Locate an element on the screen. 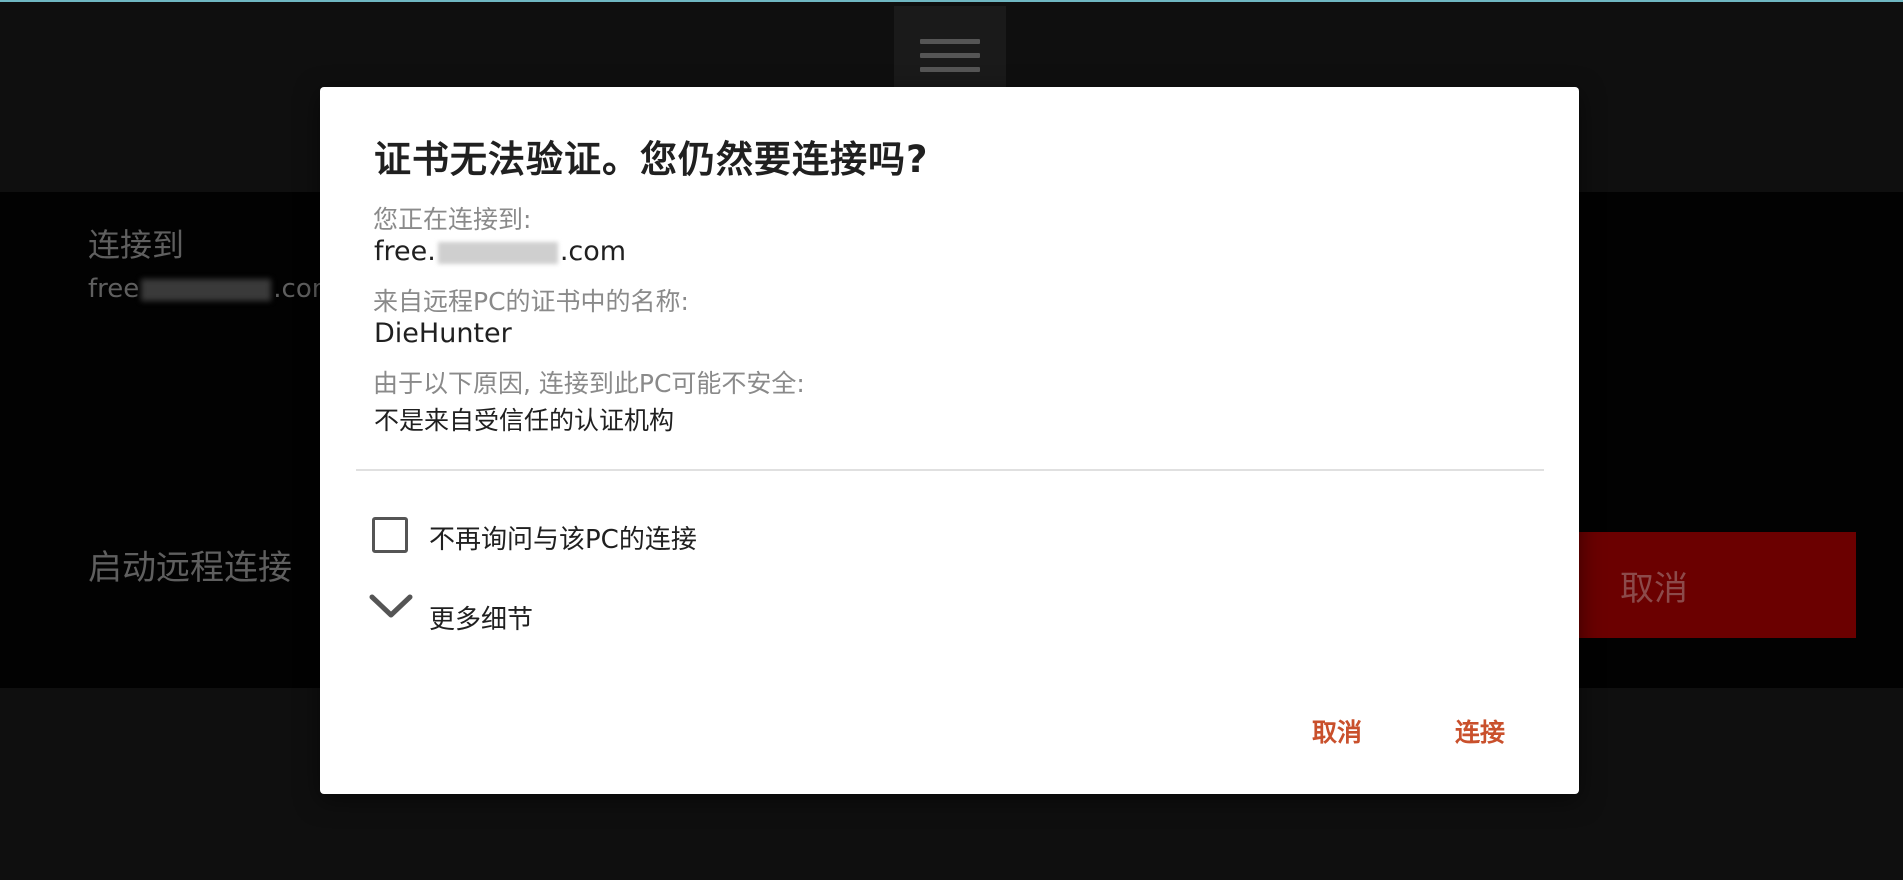 The image size is (1903, 880). host-prefix: free is located at coordinates (114, 289).